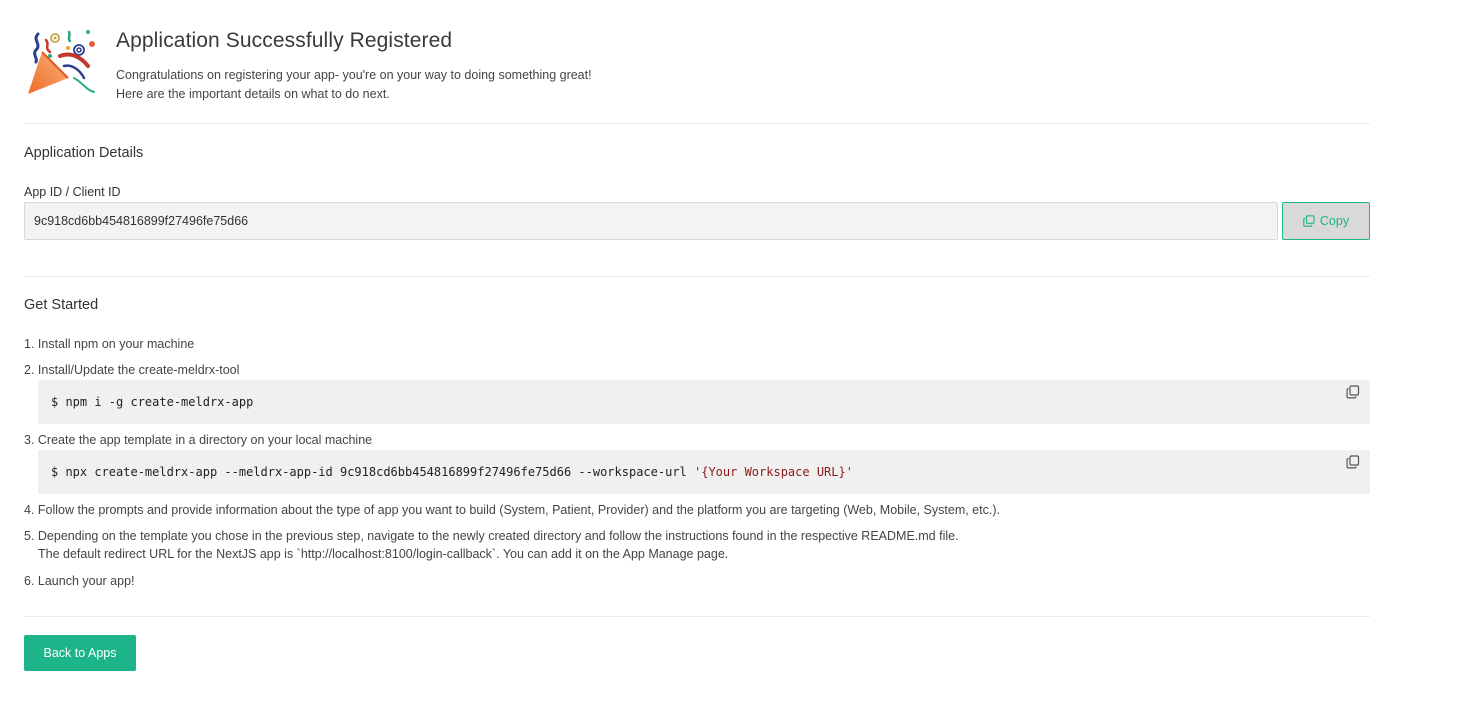 This screenshot has height=705, width=1481. Describe the element at coordinates (79, 581) in the screenshot. I see `step-6: 6. Launch your app!` at that location.